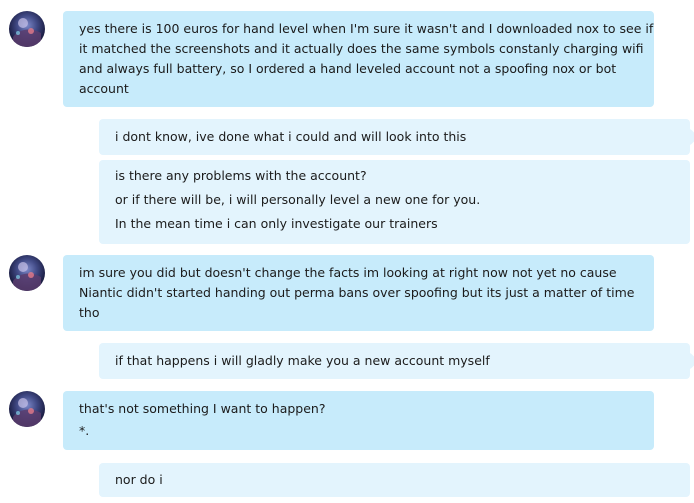  I want to click on message-text: account, so click(104, 88).